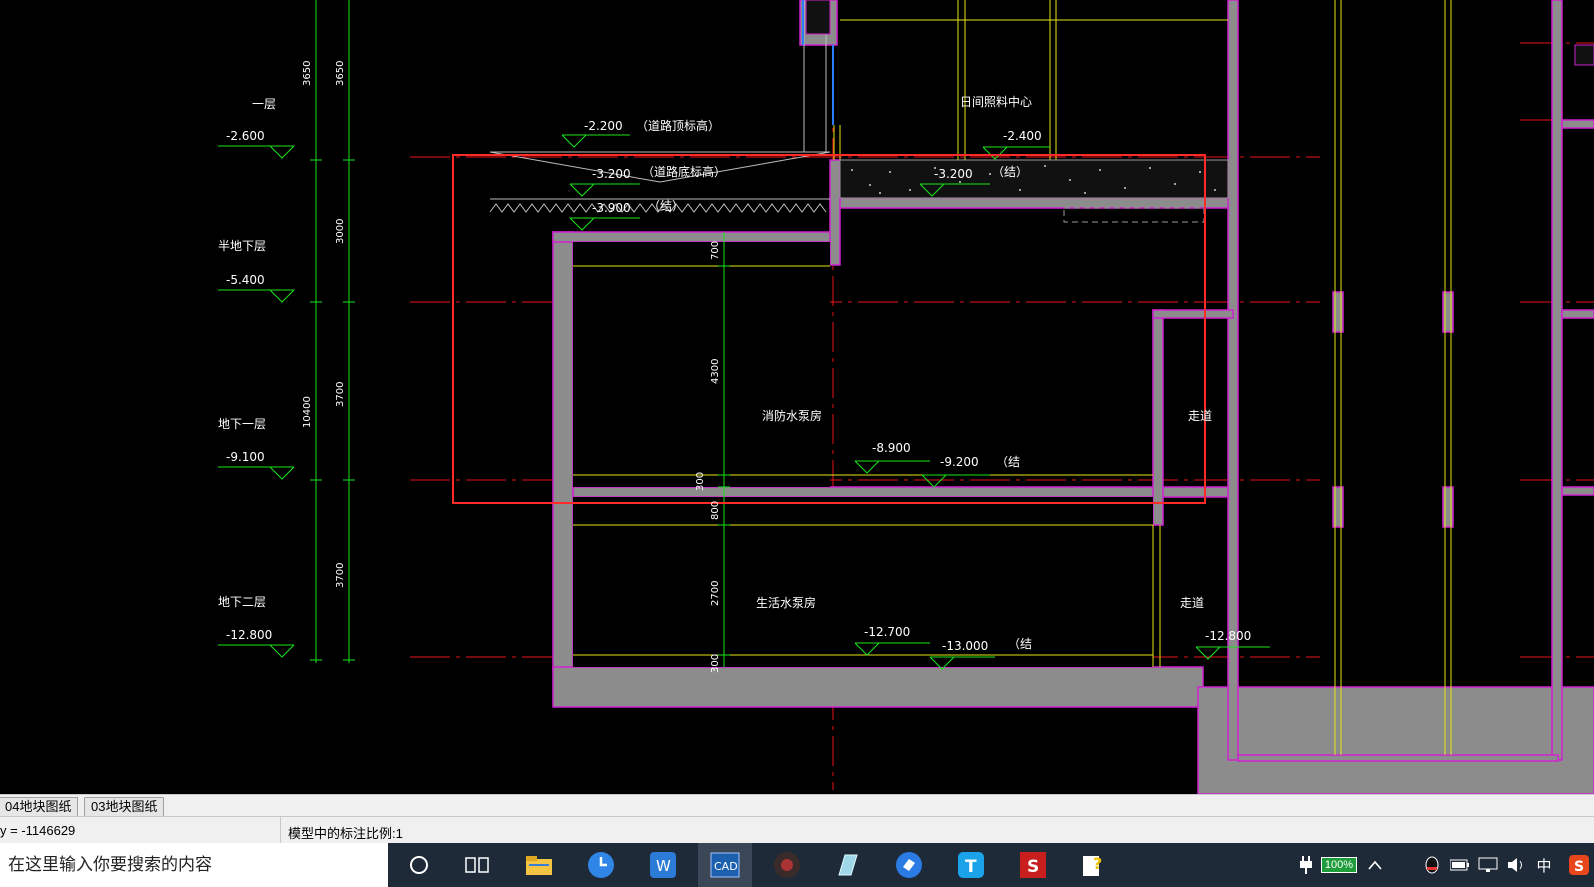 Image resolution: width=1594 pixels, height=887 pixels. I want to click on layout-tab-04: 04地块图纸, so click(39, 806).